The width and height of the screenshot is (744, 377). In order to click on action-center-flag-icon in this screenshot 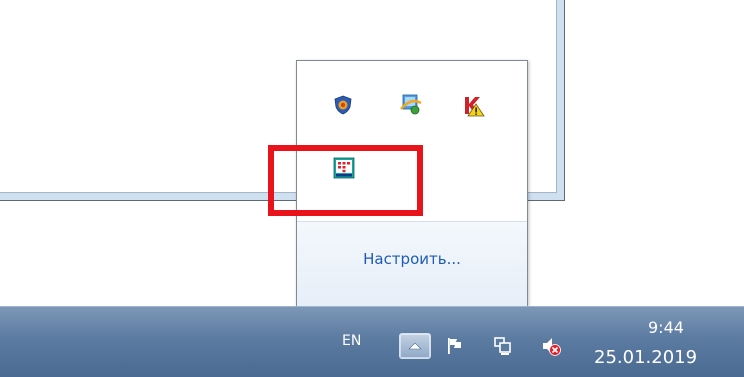, I will do `click(455, 346)`.